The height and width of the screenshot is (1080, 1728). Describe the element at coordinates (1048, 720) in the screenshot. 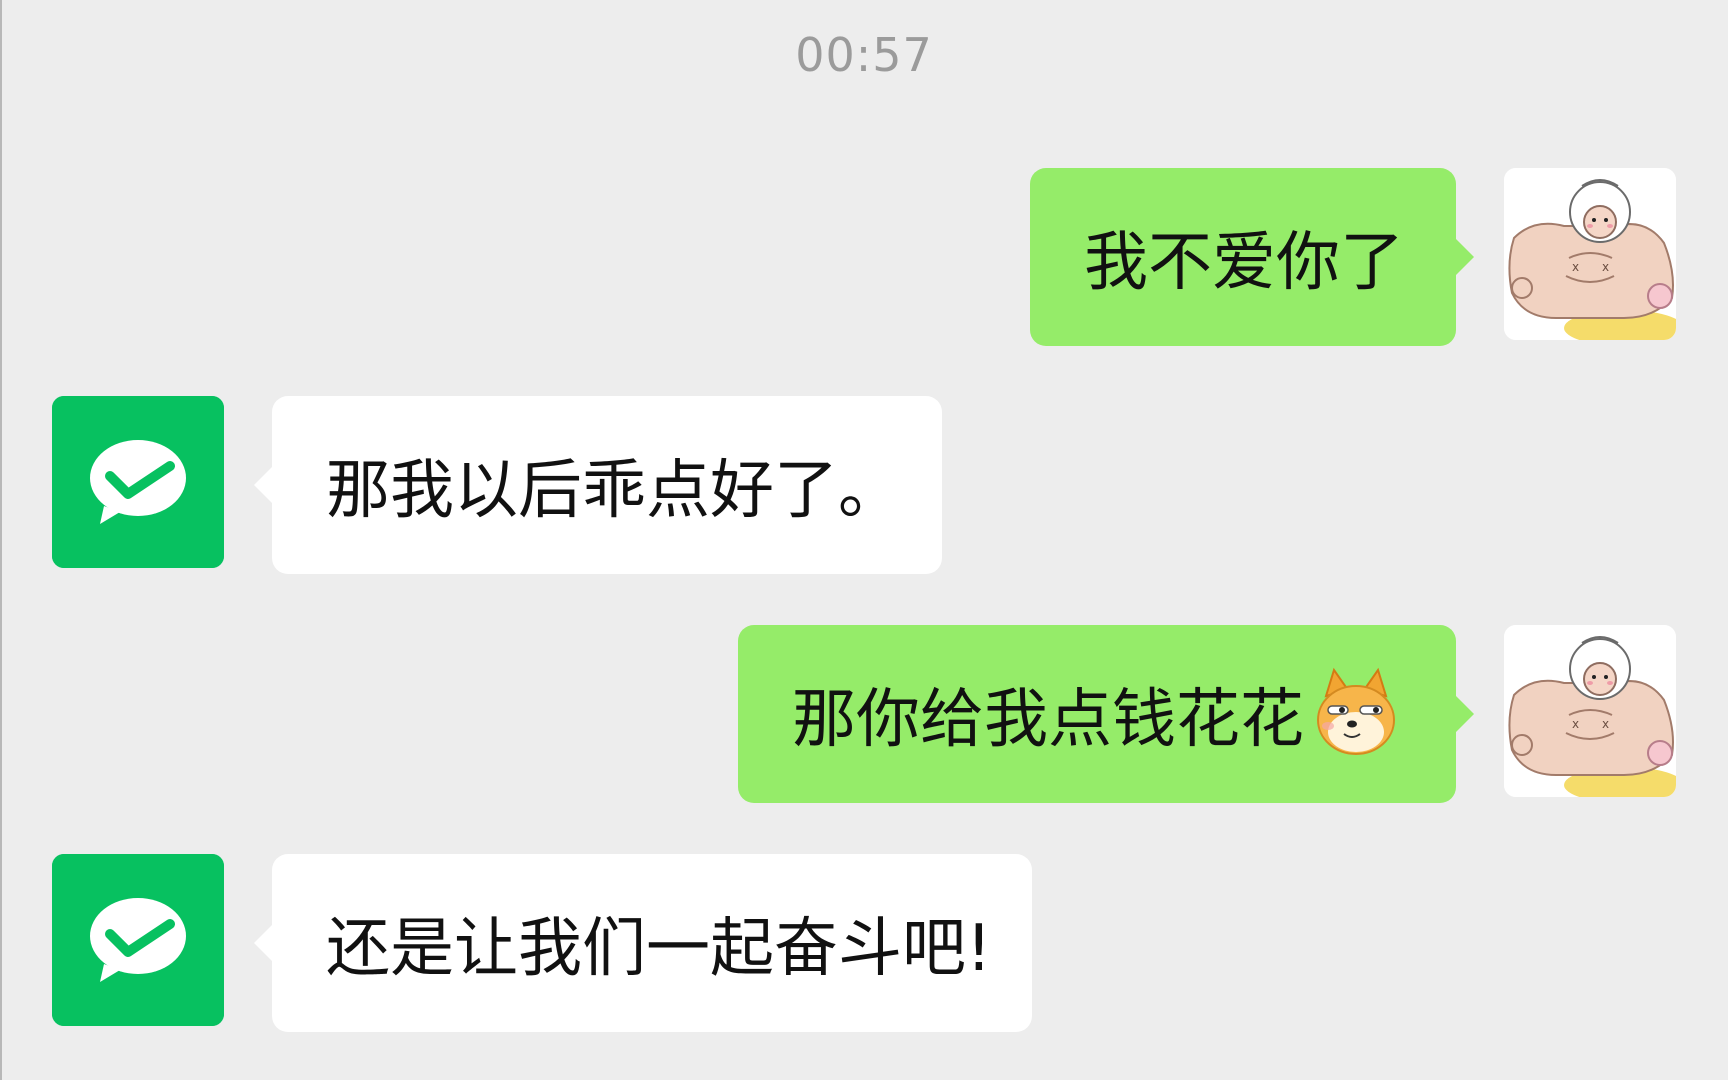

I see `message-text: 那你给我点钱花花` at that location.